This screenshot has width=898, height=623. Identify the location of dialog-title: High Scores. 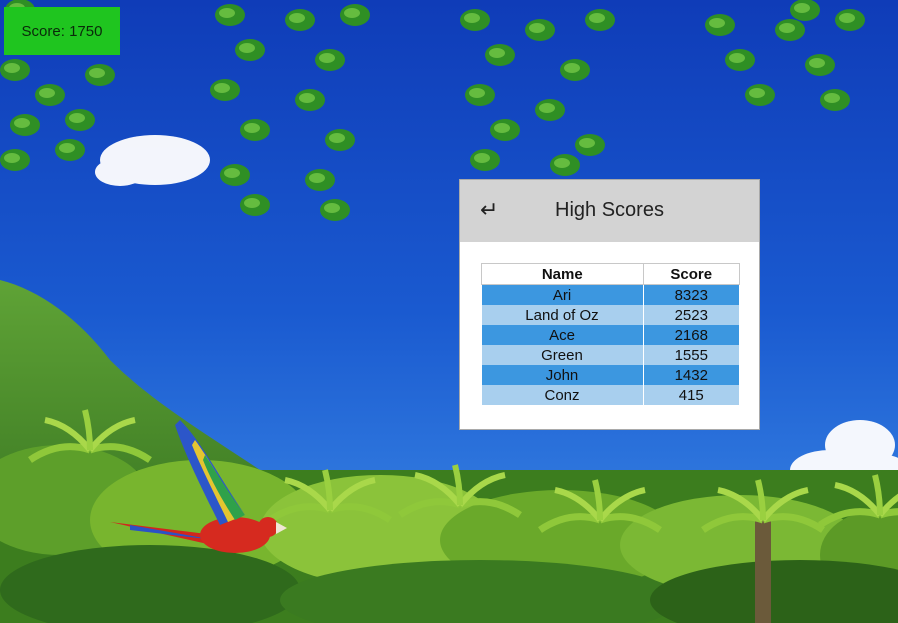
(609, 210).